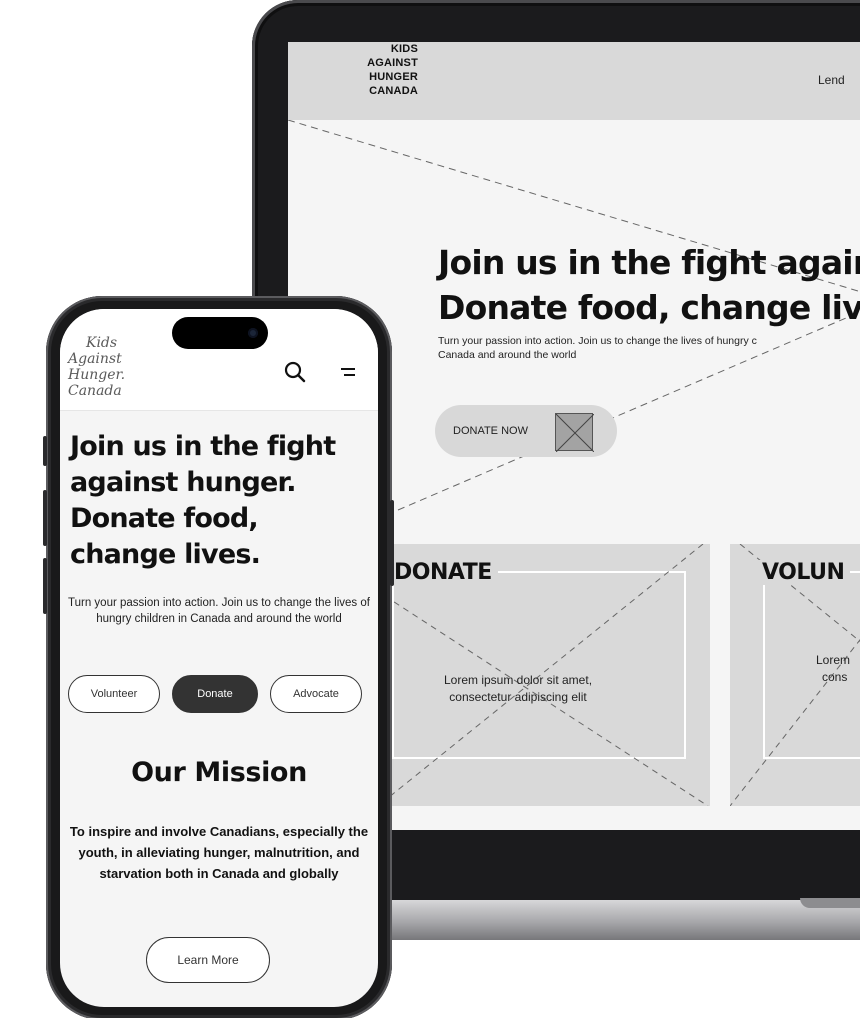 This screenshot has width=860, height=1018. Describe the element at coordinates (392, 63) in the screenshot. I see `laptop-logo-line: AGAINST` at that location.